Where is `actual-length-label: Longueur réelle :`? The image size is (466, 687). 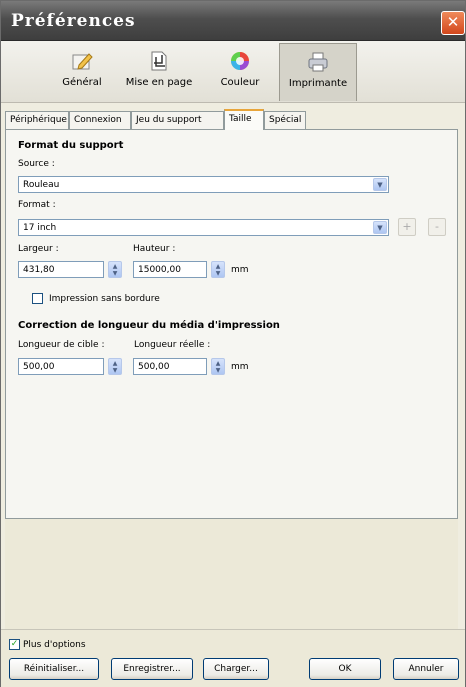
actual-length-label: Longueur réelle : is located at coordinates (172, 345).